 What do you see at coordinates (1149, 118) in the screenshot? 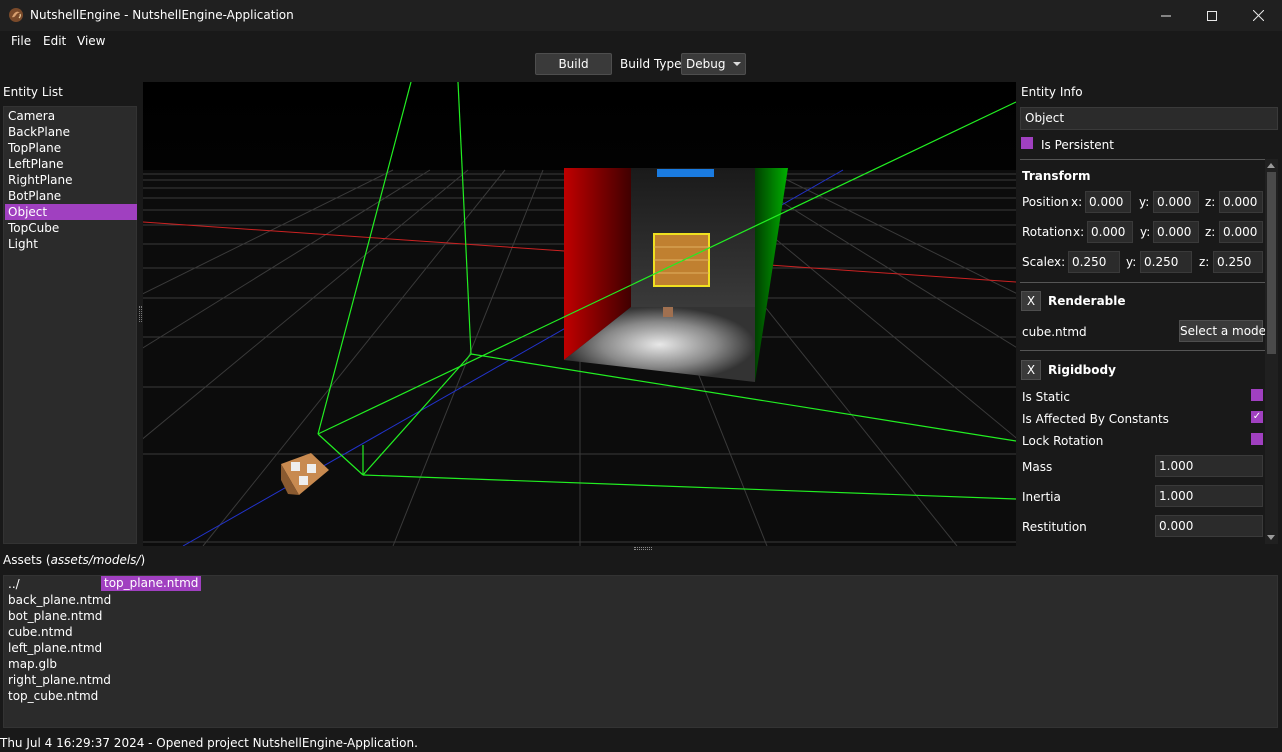
I see `entity-name-input: Object` at bounding box center [1149, 118].